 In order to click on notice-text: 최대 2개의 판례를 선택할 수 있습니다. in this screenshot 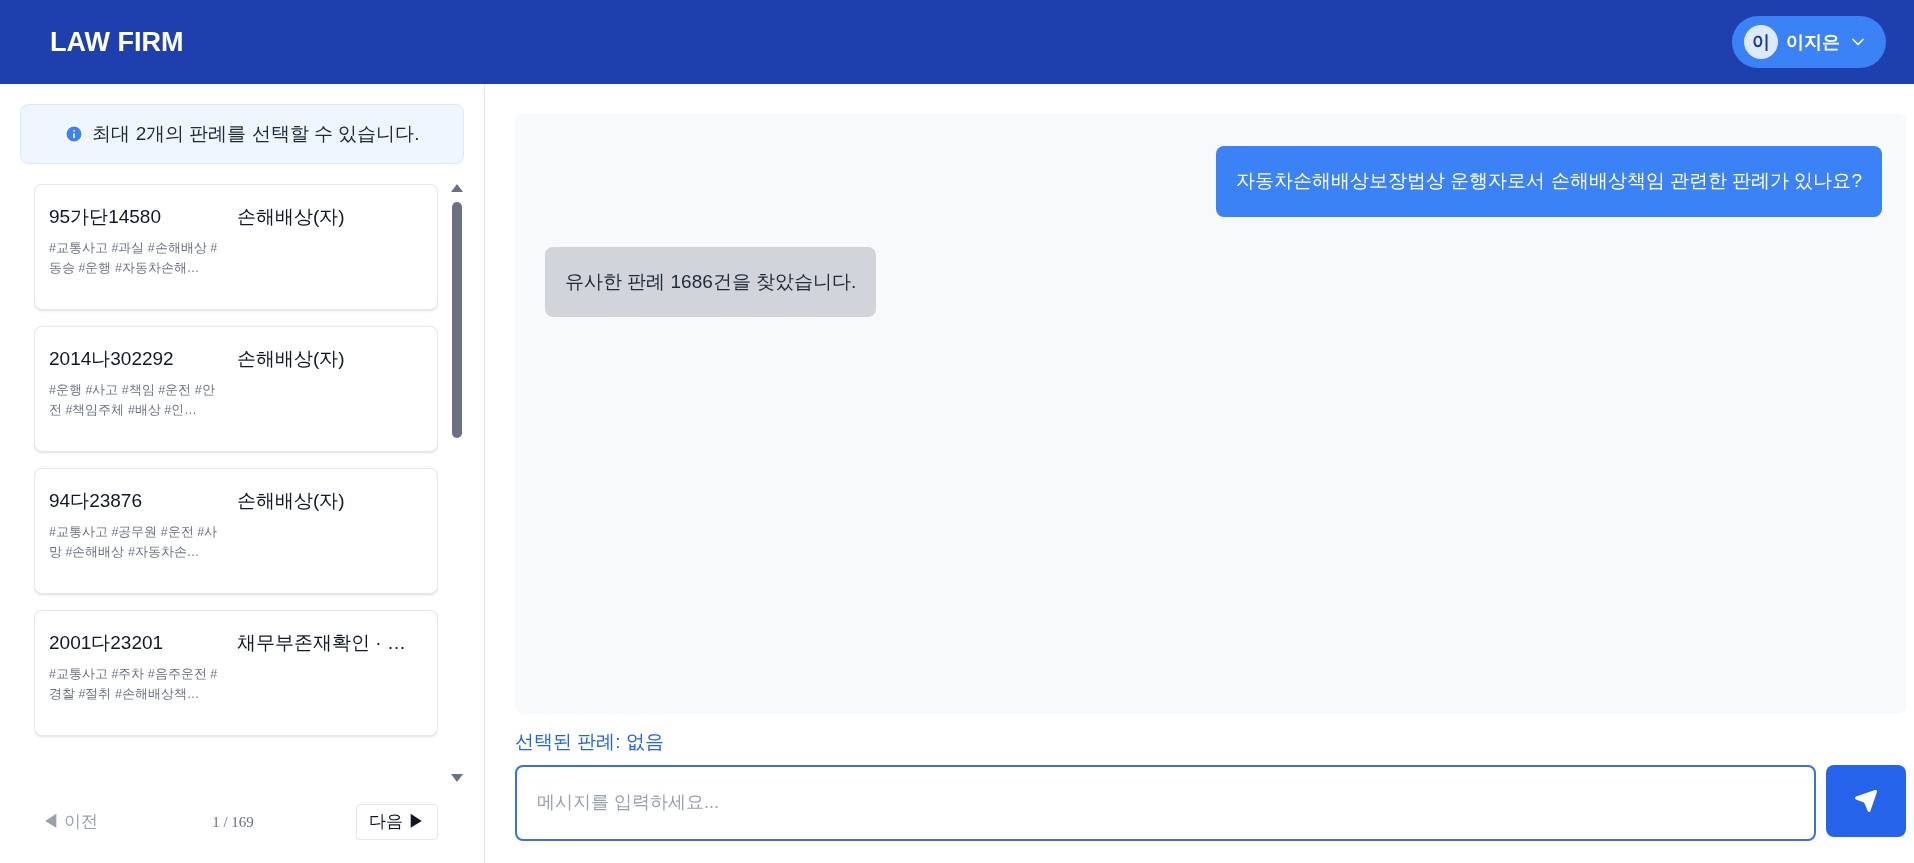, I will do `click(256, 133)`.